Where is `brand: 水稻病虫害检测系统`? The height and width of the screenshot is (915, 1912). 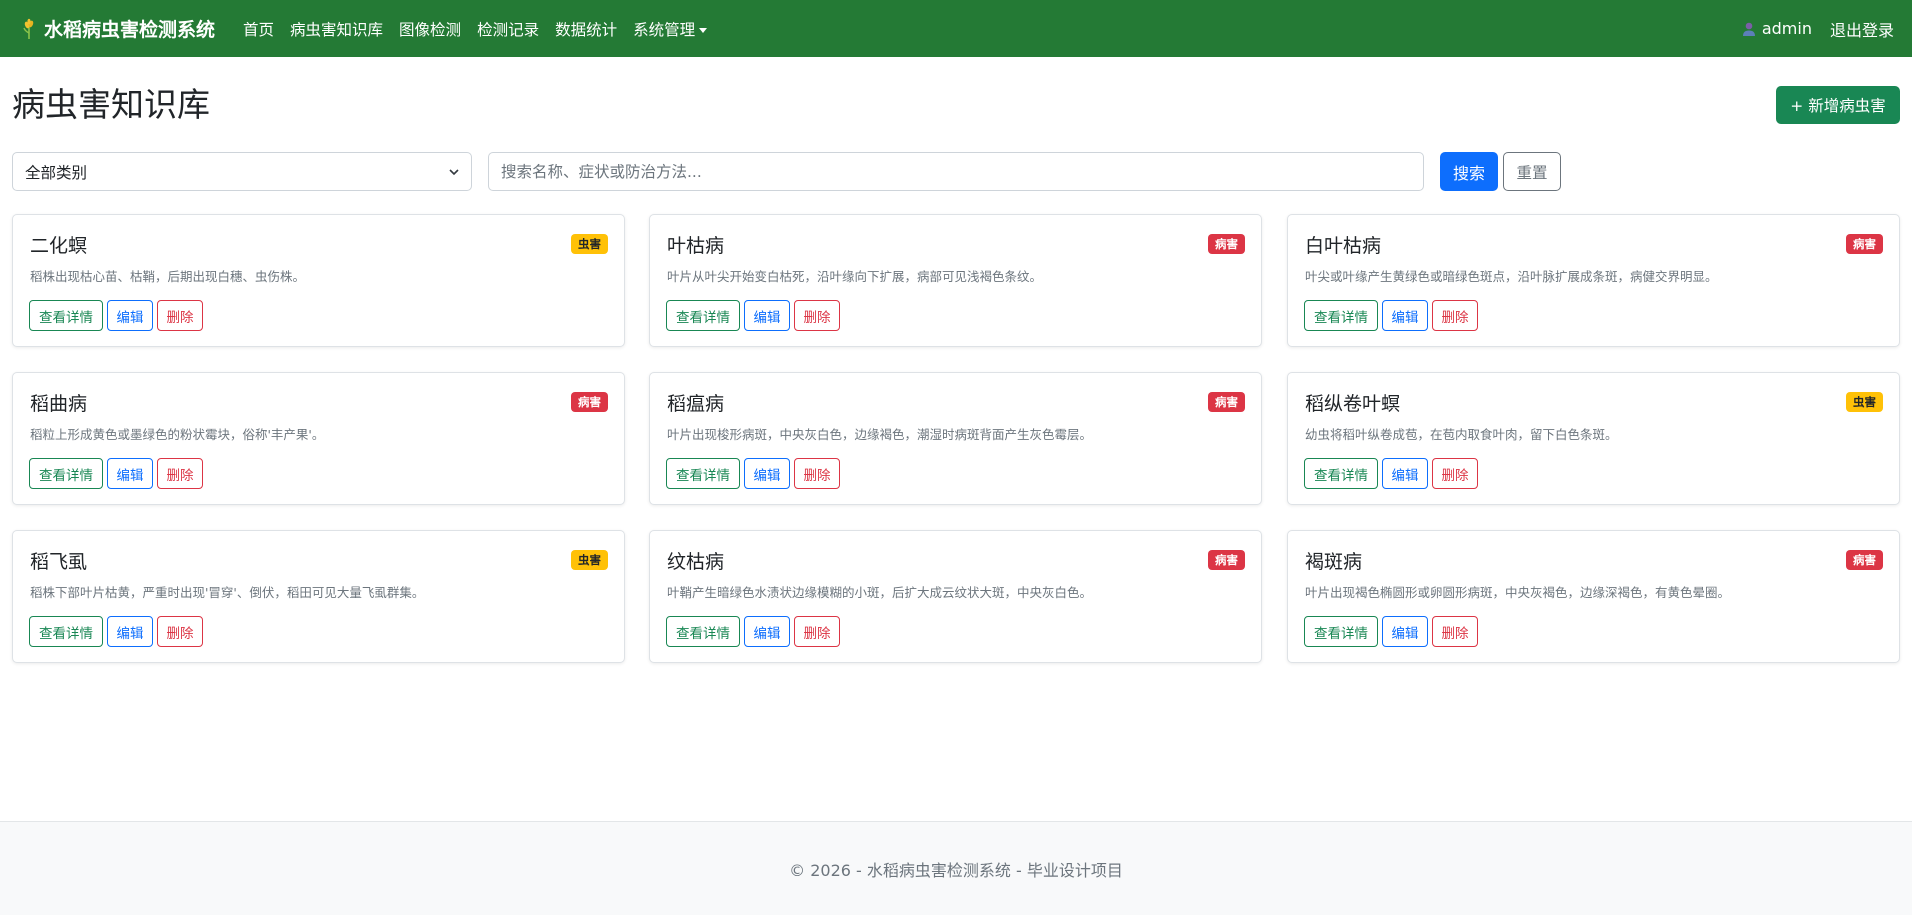 brand: 水稻病虫害检测系统 is located at coordinates (116, 28).